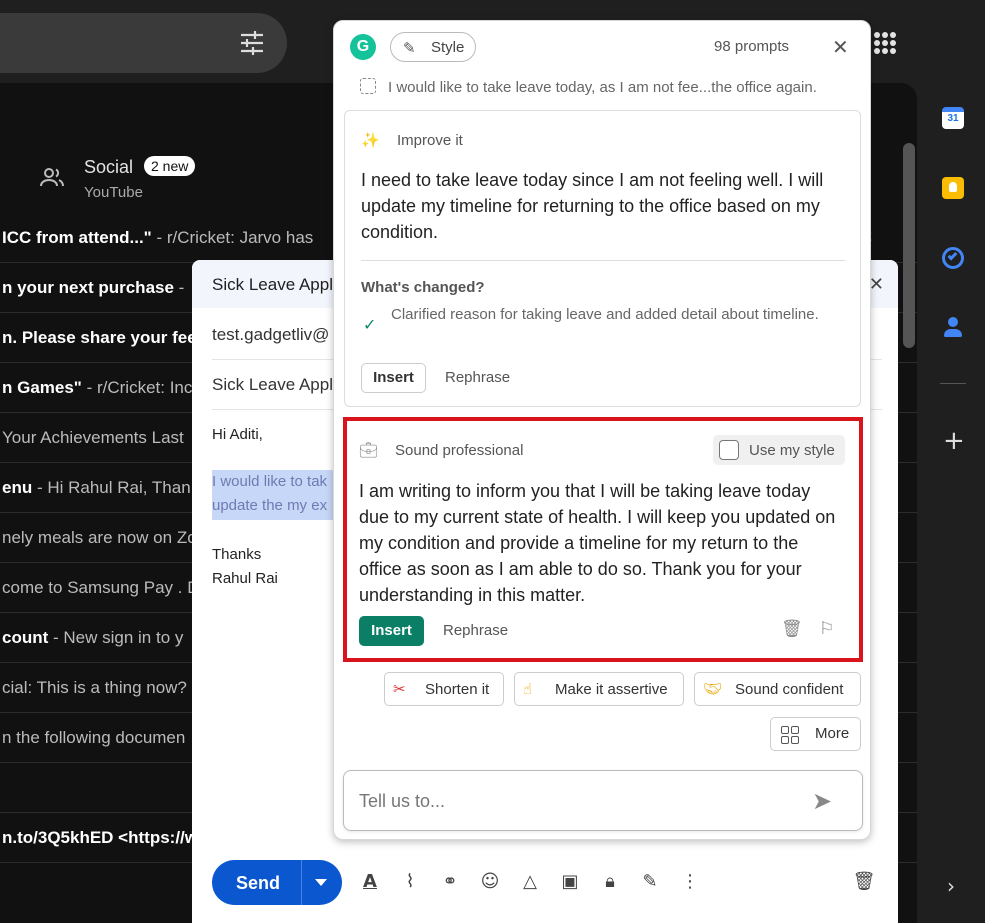 Image resolution: width=985 pixels, height=923 pixels. Describe the element at coordinates (113, 192) in the screenshot. I see `social-subtitle: YouTube` at that location.